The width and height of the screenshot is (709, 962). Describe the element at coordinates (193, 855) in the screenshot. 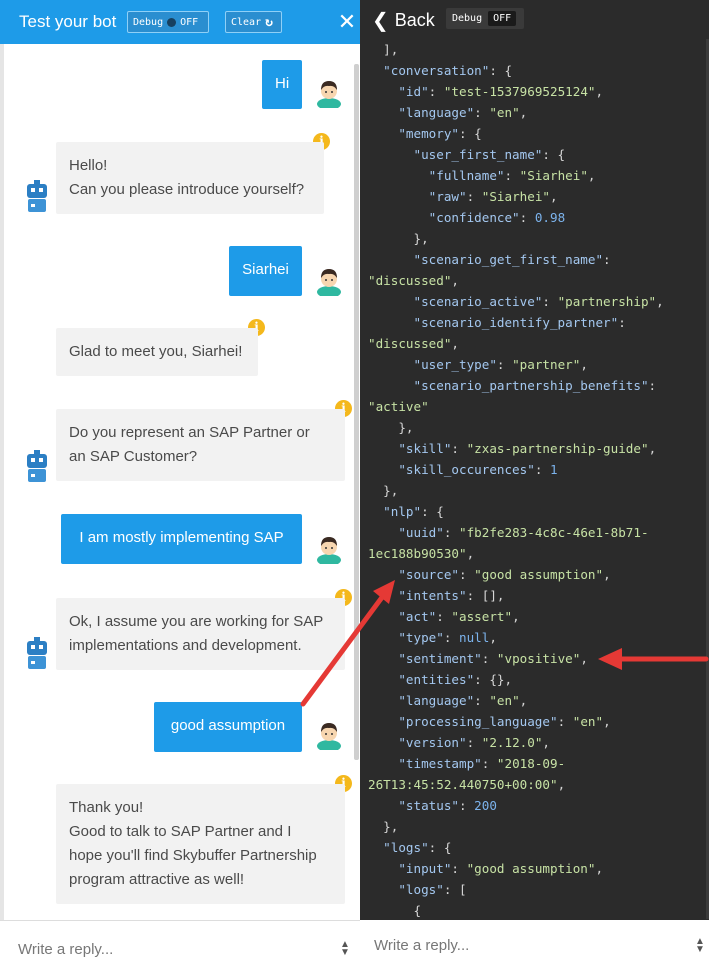

I see `message-line: hope you'll find Skybuffer Partnership` at that location.